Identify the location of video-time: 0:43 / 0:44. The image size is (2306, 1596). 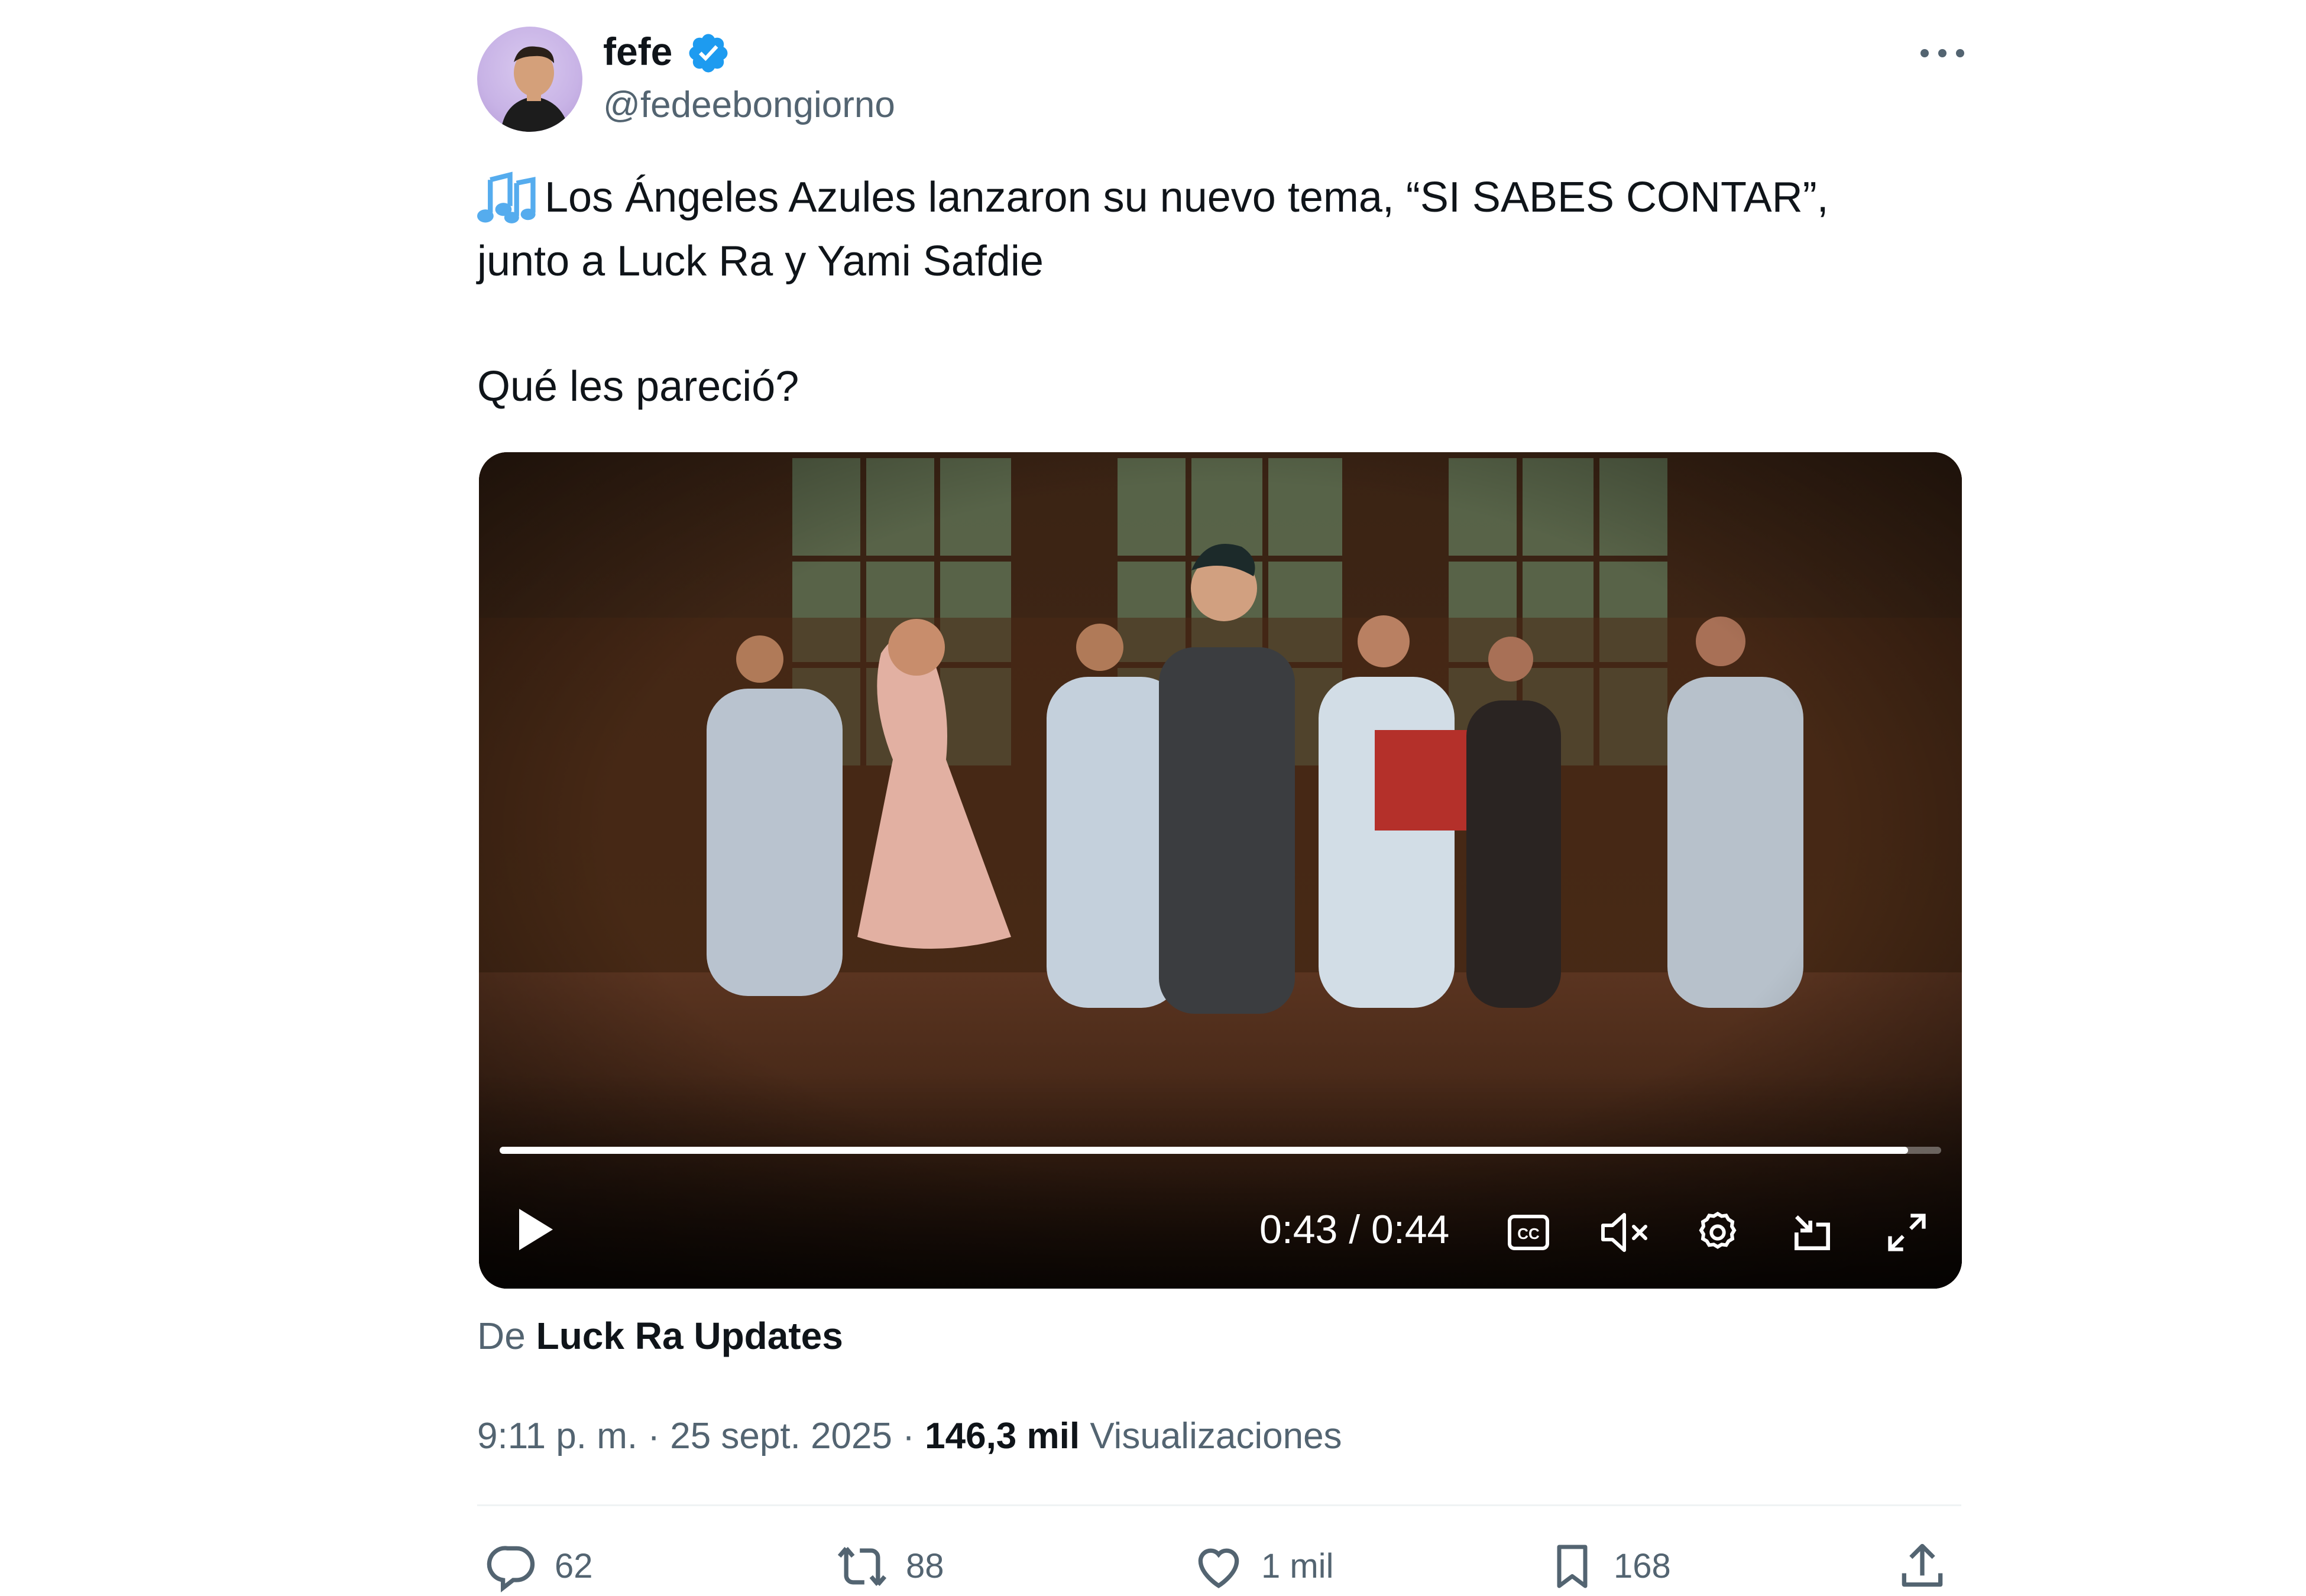
(1354, 1229).